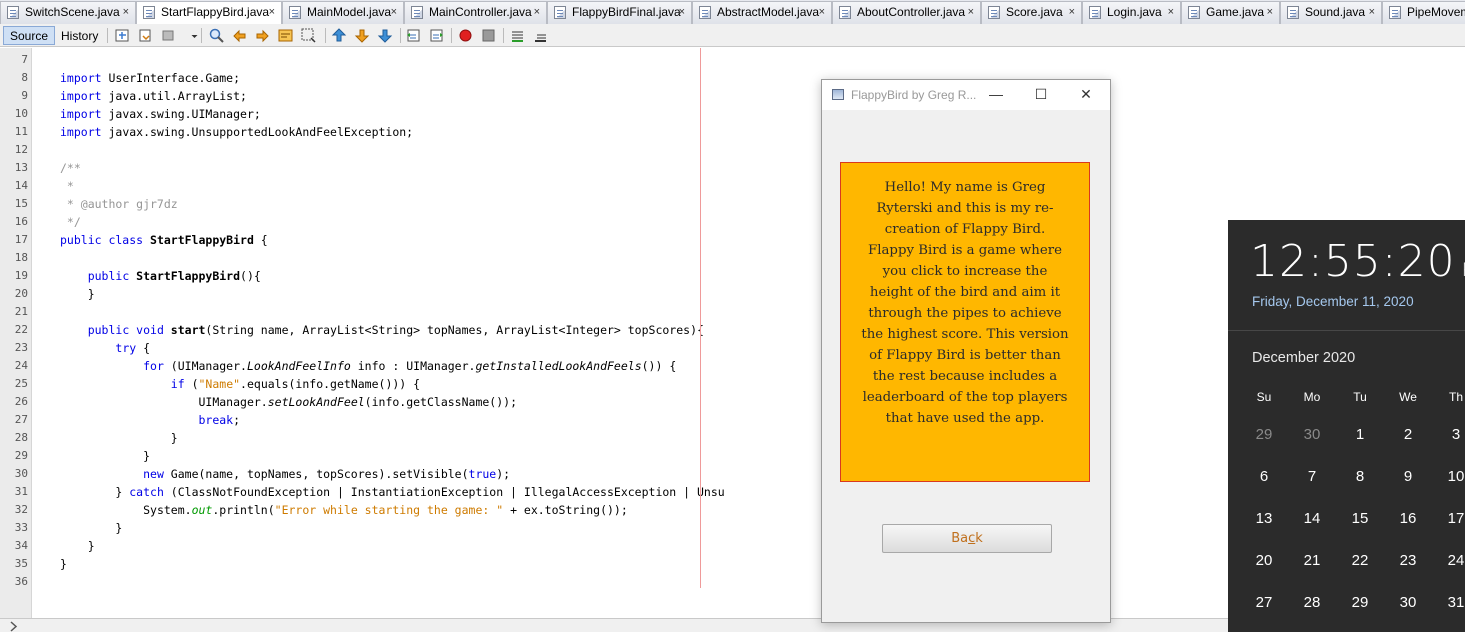 The height and width of the screenshot is (632, 1465). Describe the element at coordinates (209, 13) in the screenshot. I see `tab-startflappybird: StartFlappyBird.java ×` at that location.